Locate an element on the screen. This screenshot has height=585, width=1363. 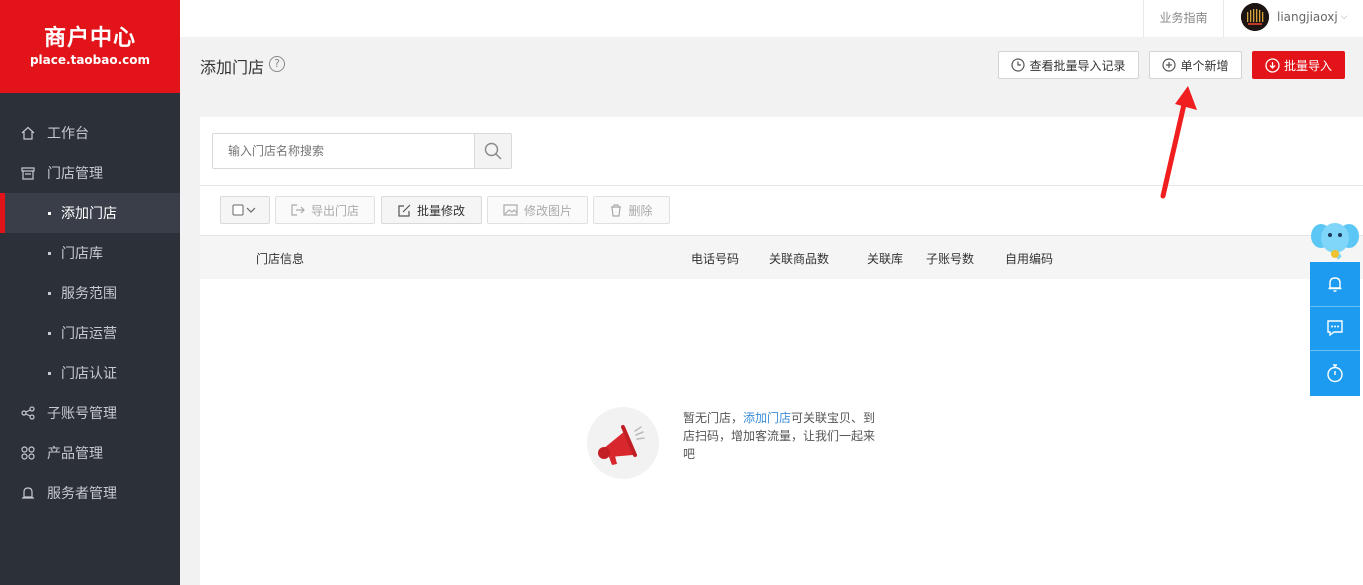
sidebar-item-label: 添加门店 is located at coordinates (89, 214).